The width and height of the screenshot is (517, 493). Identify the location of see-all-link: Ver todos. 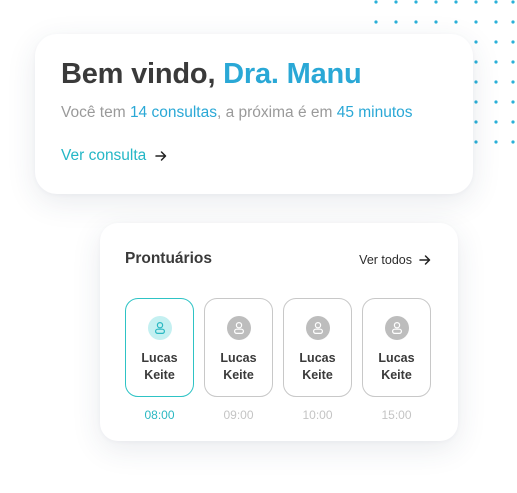
(395, 260).